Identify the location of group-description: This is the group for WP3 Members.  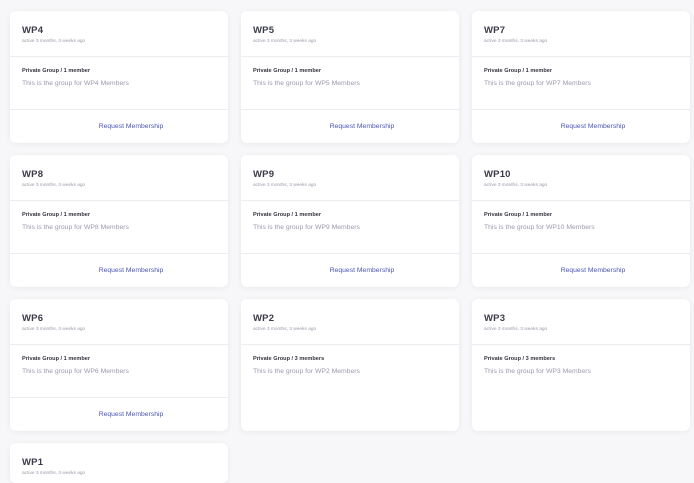
(537, 371).